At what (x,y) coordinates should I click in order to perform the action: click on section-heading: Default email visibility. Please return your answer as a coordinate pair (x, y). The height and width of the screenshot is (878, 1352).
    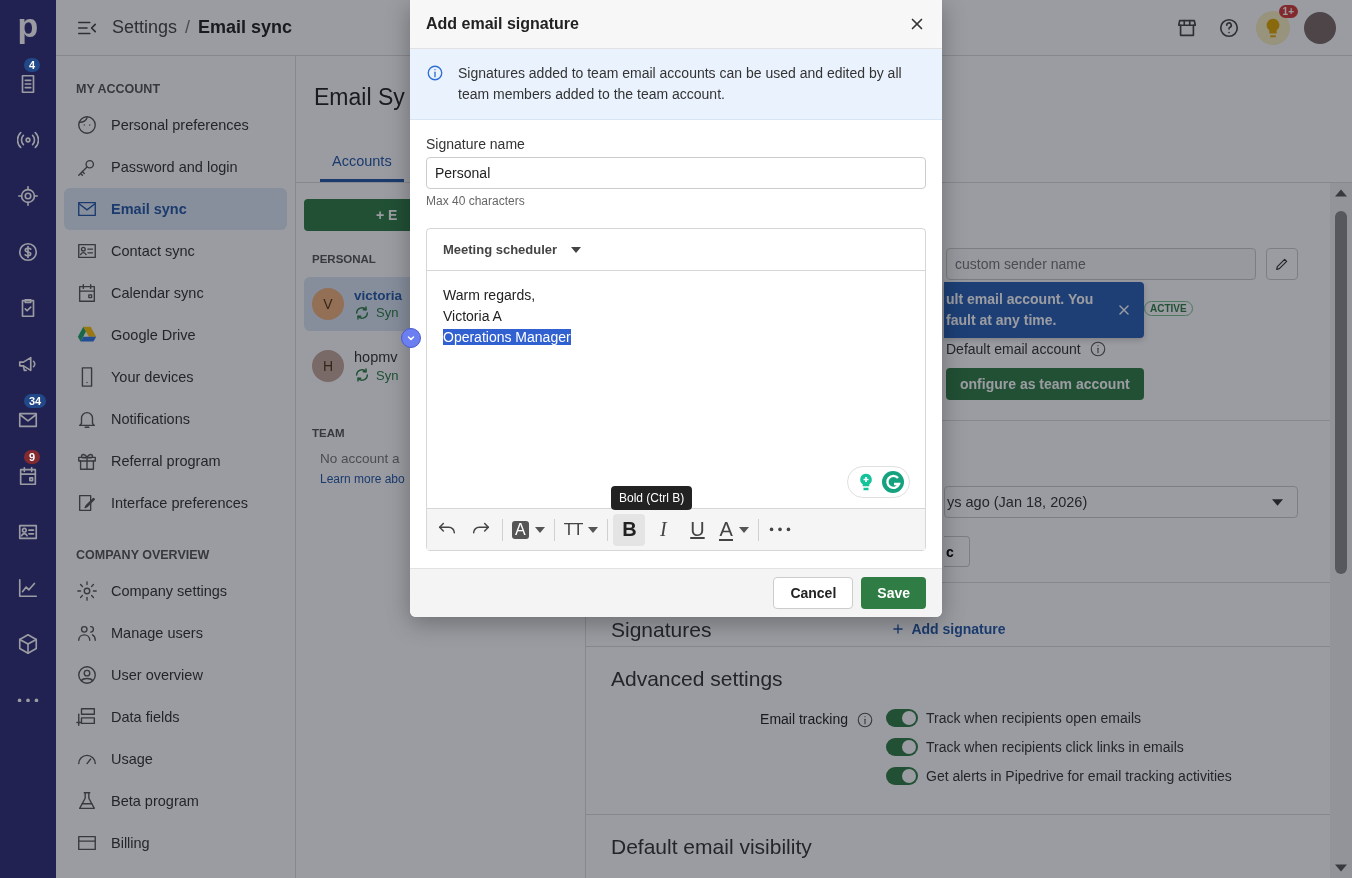
    Looking at the image, I should click on (711, 846).